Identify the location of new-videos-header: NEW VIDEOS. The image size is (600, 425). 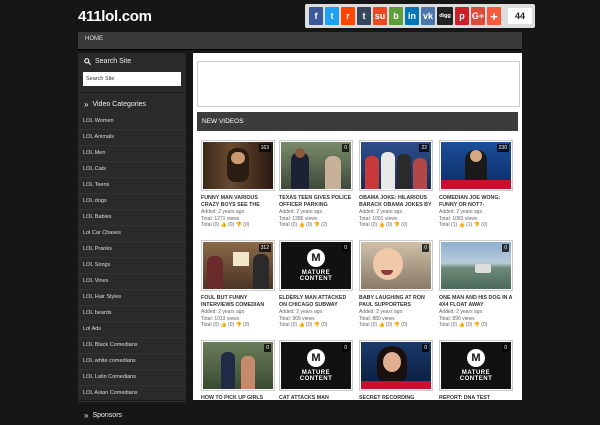
(357, 121).